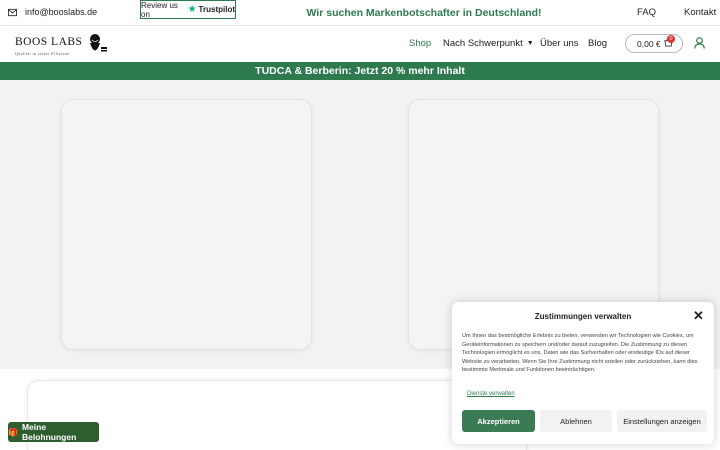 Image resolution: width=720 pixels, height=450 pixels. I want to click on decline-button: Ablehnen, so click(576, 421).